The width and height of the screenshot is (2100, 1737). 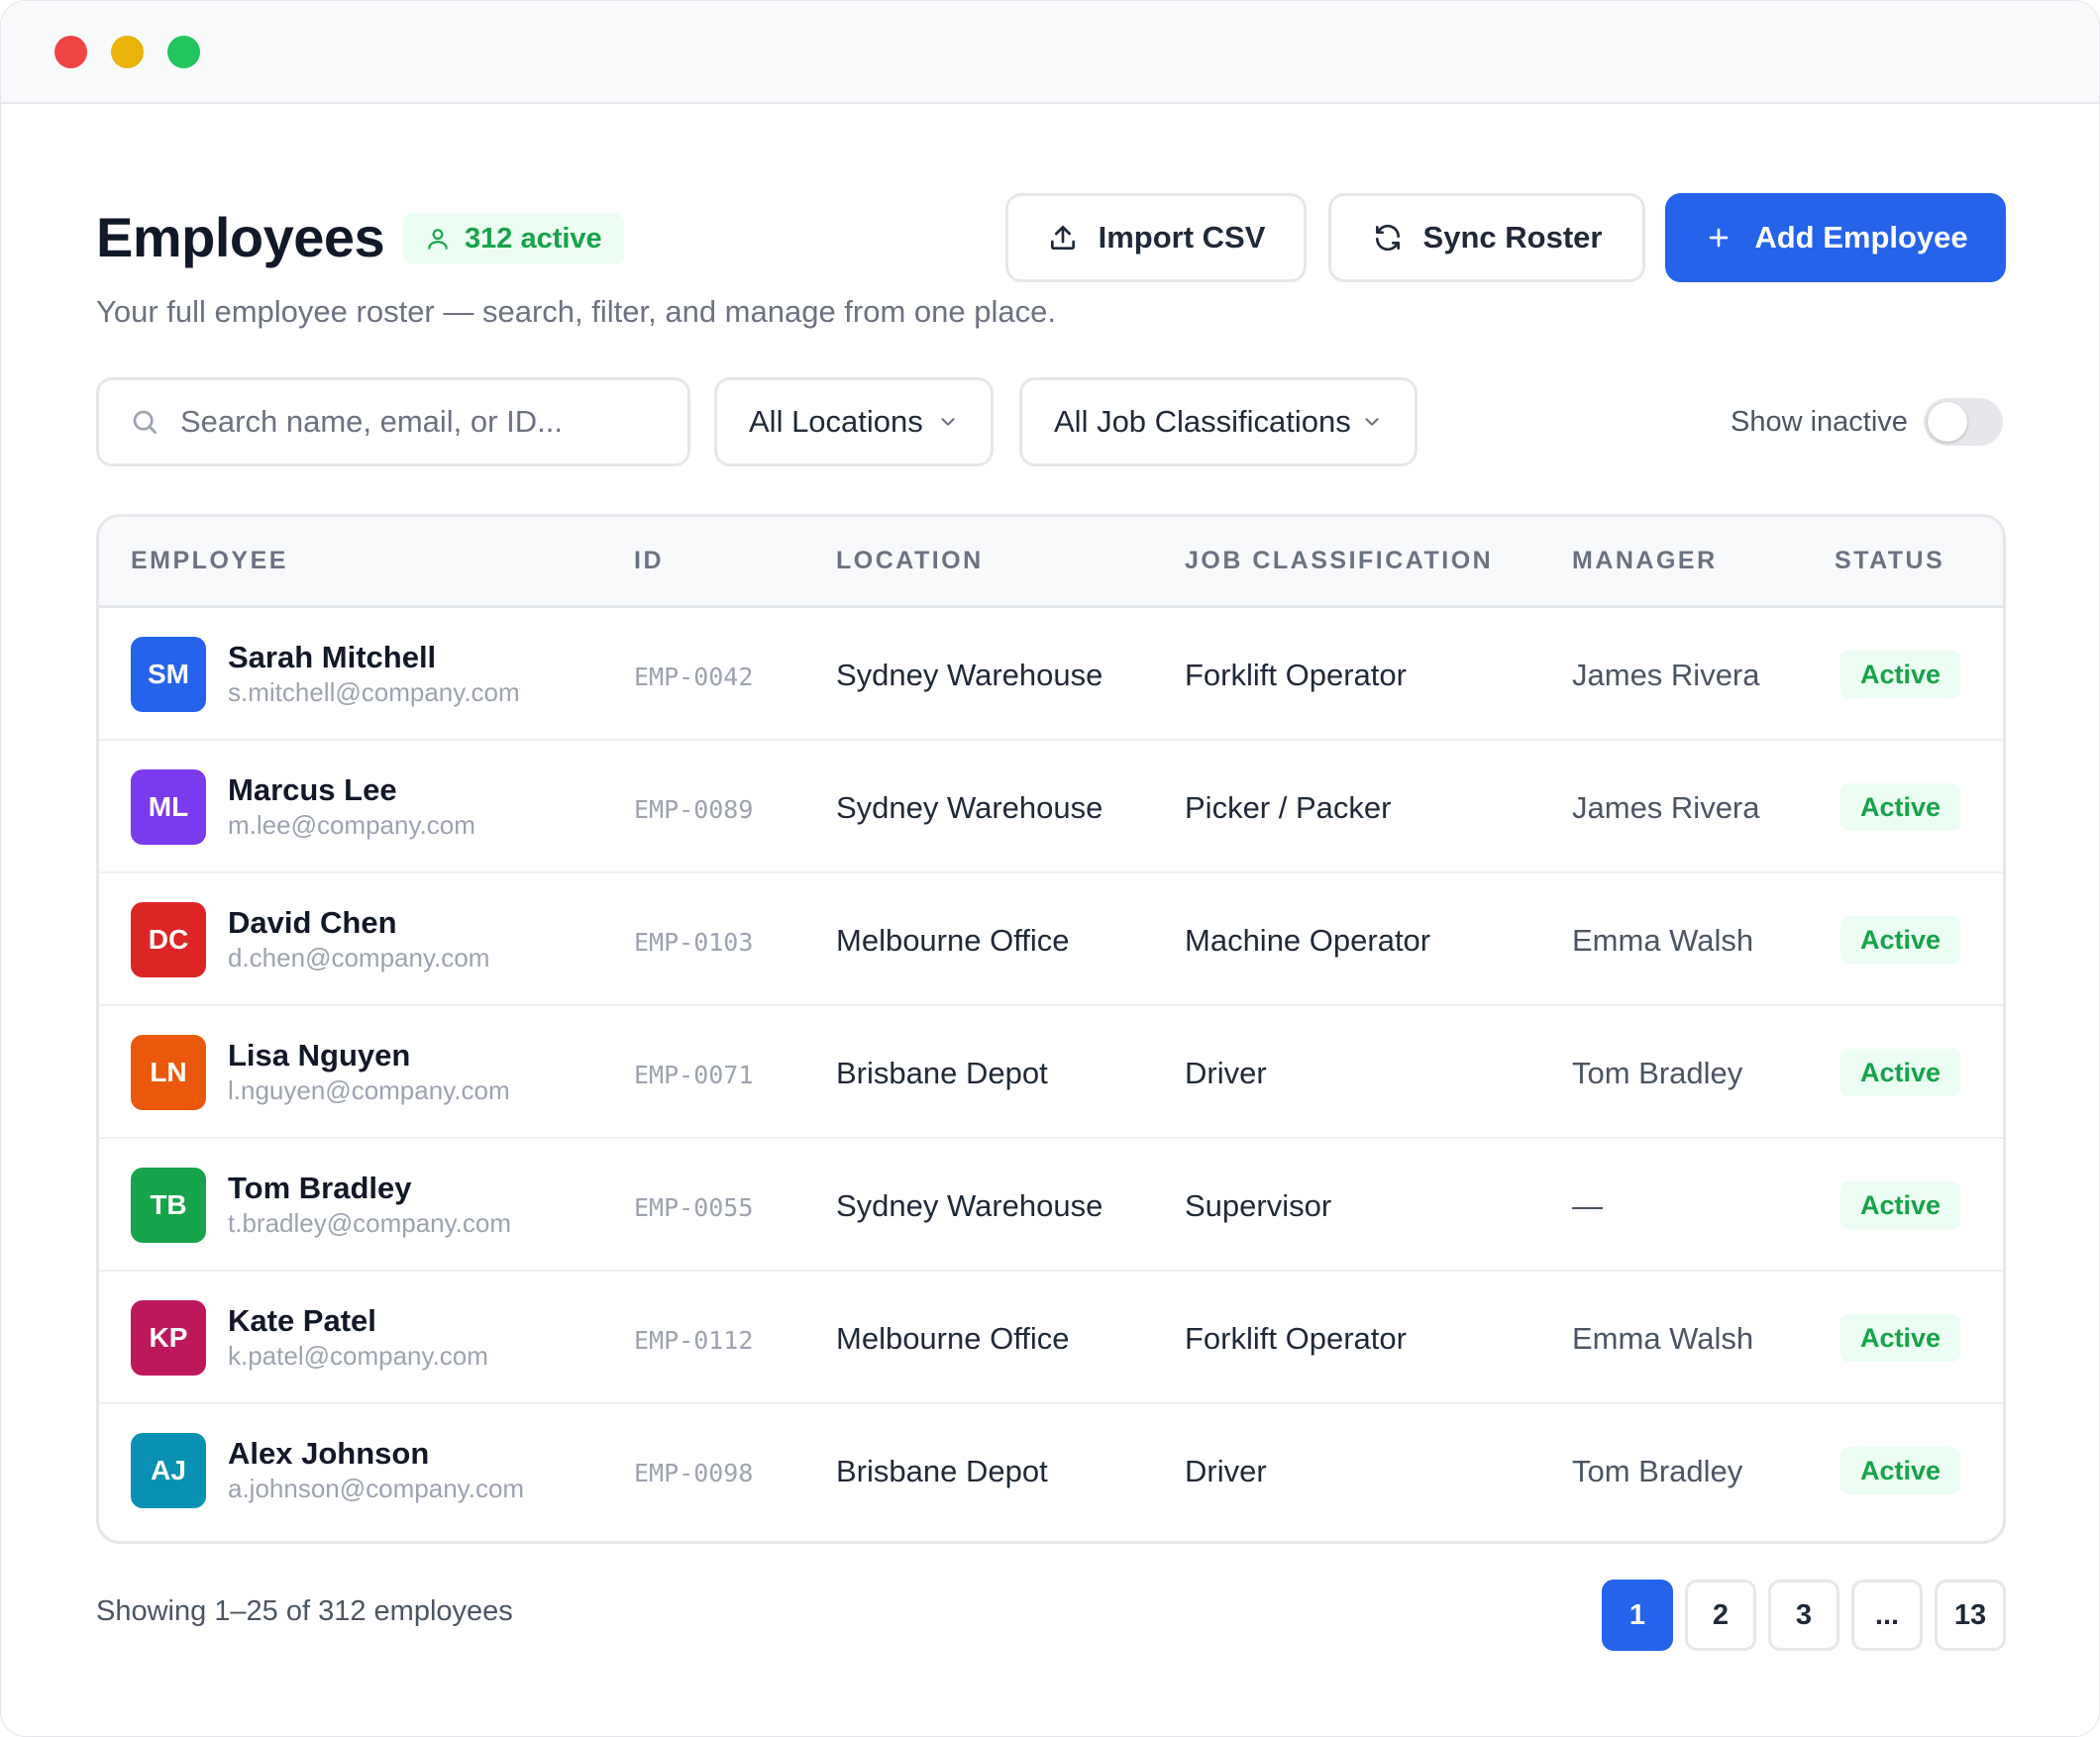 I want to click on column-header-job-classification: JOB CLASSIFICATION, so click(x=1339, y=561).